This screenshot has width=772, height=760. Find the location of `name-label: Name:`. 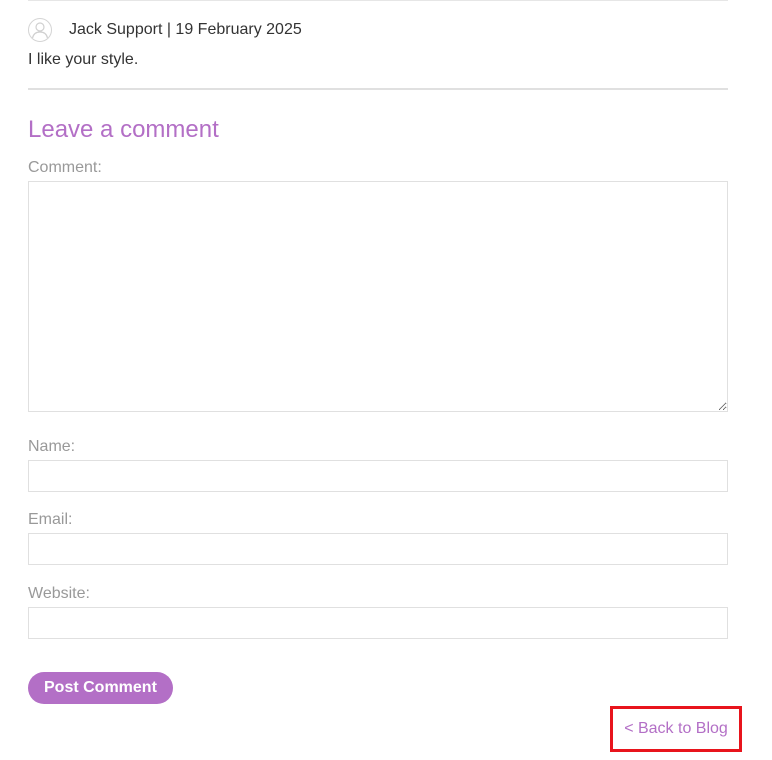

name-label: Name: is located at coordinates (52, 446).